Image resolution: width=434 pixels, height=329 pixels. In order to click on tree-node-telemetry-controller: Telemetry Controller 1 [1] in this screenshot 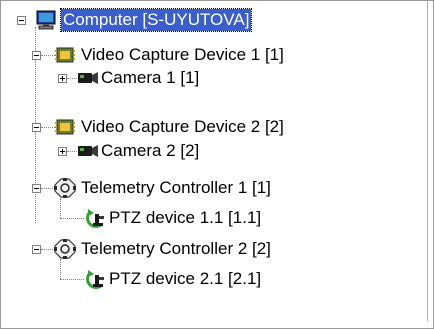, I will do `click(214, 189)`.